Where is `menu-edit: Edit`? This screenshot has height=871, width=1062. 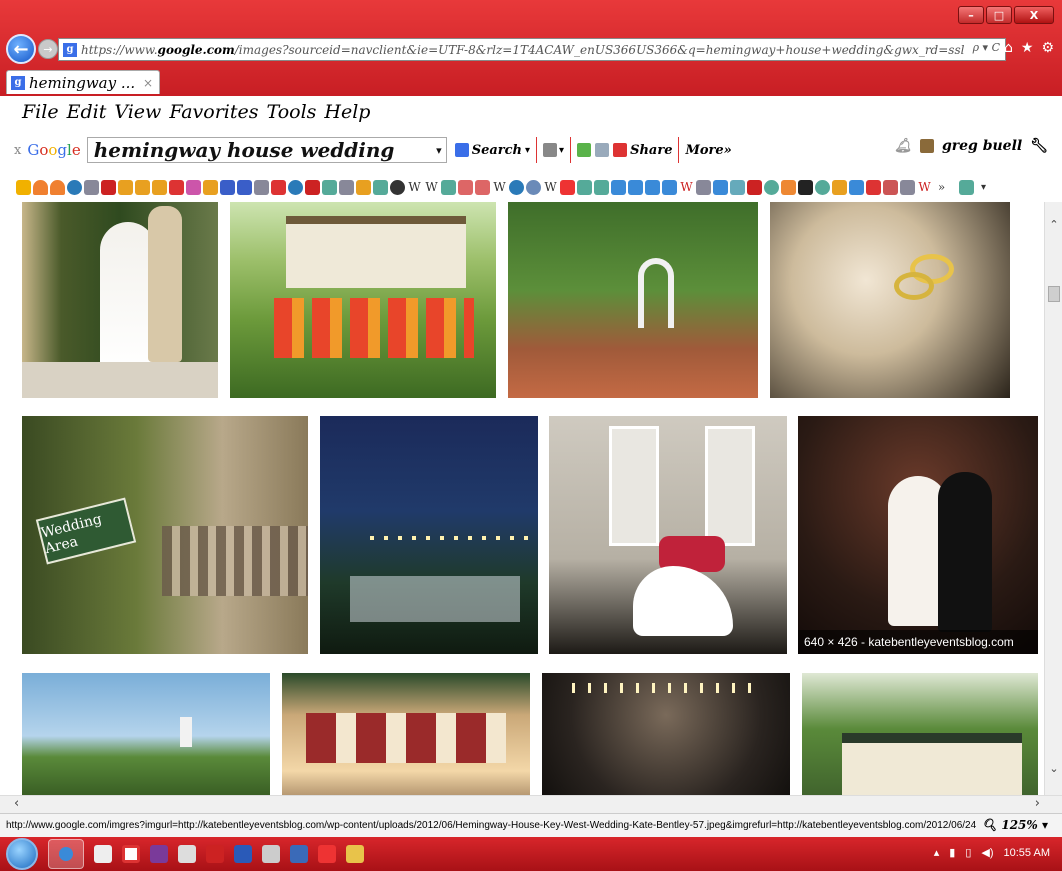
menu-edit: Edit is located at coordinates (87, 112).